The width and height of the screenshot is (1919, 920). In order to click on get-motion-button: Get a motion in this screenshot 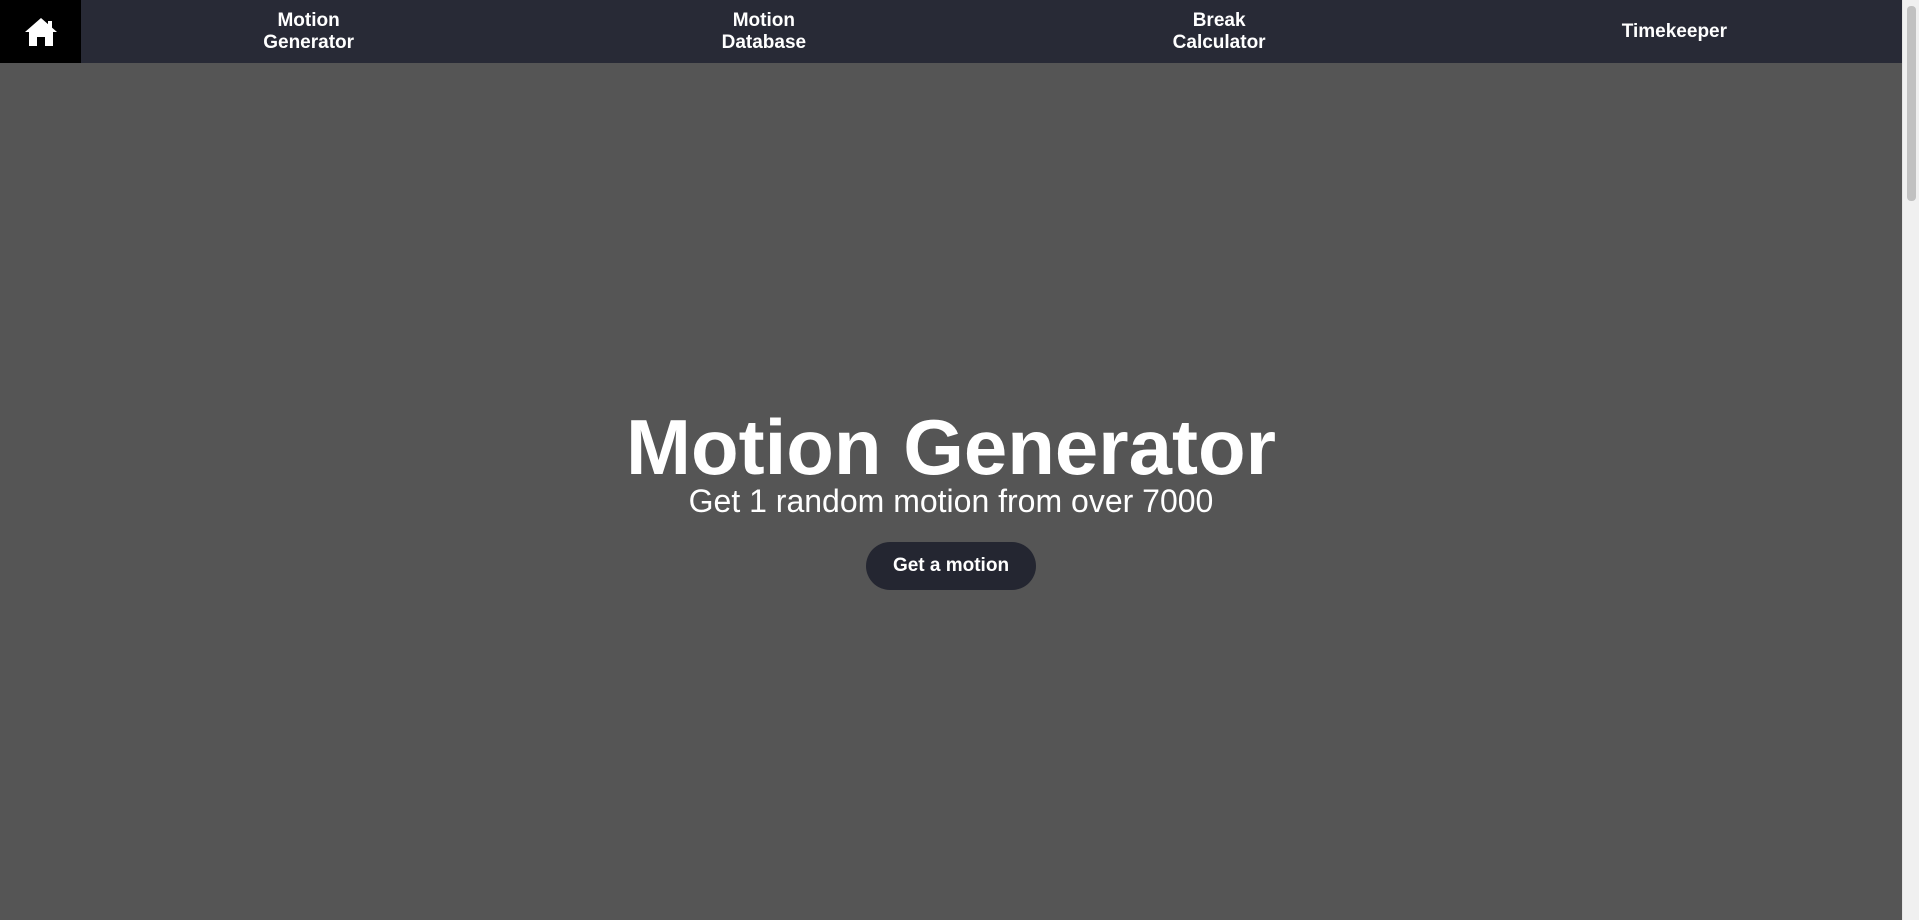, I will do `click(951, 566)`.